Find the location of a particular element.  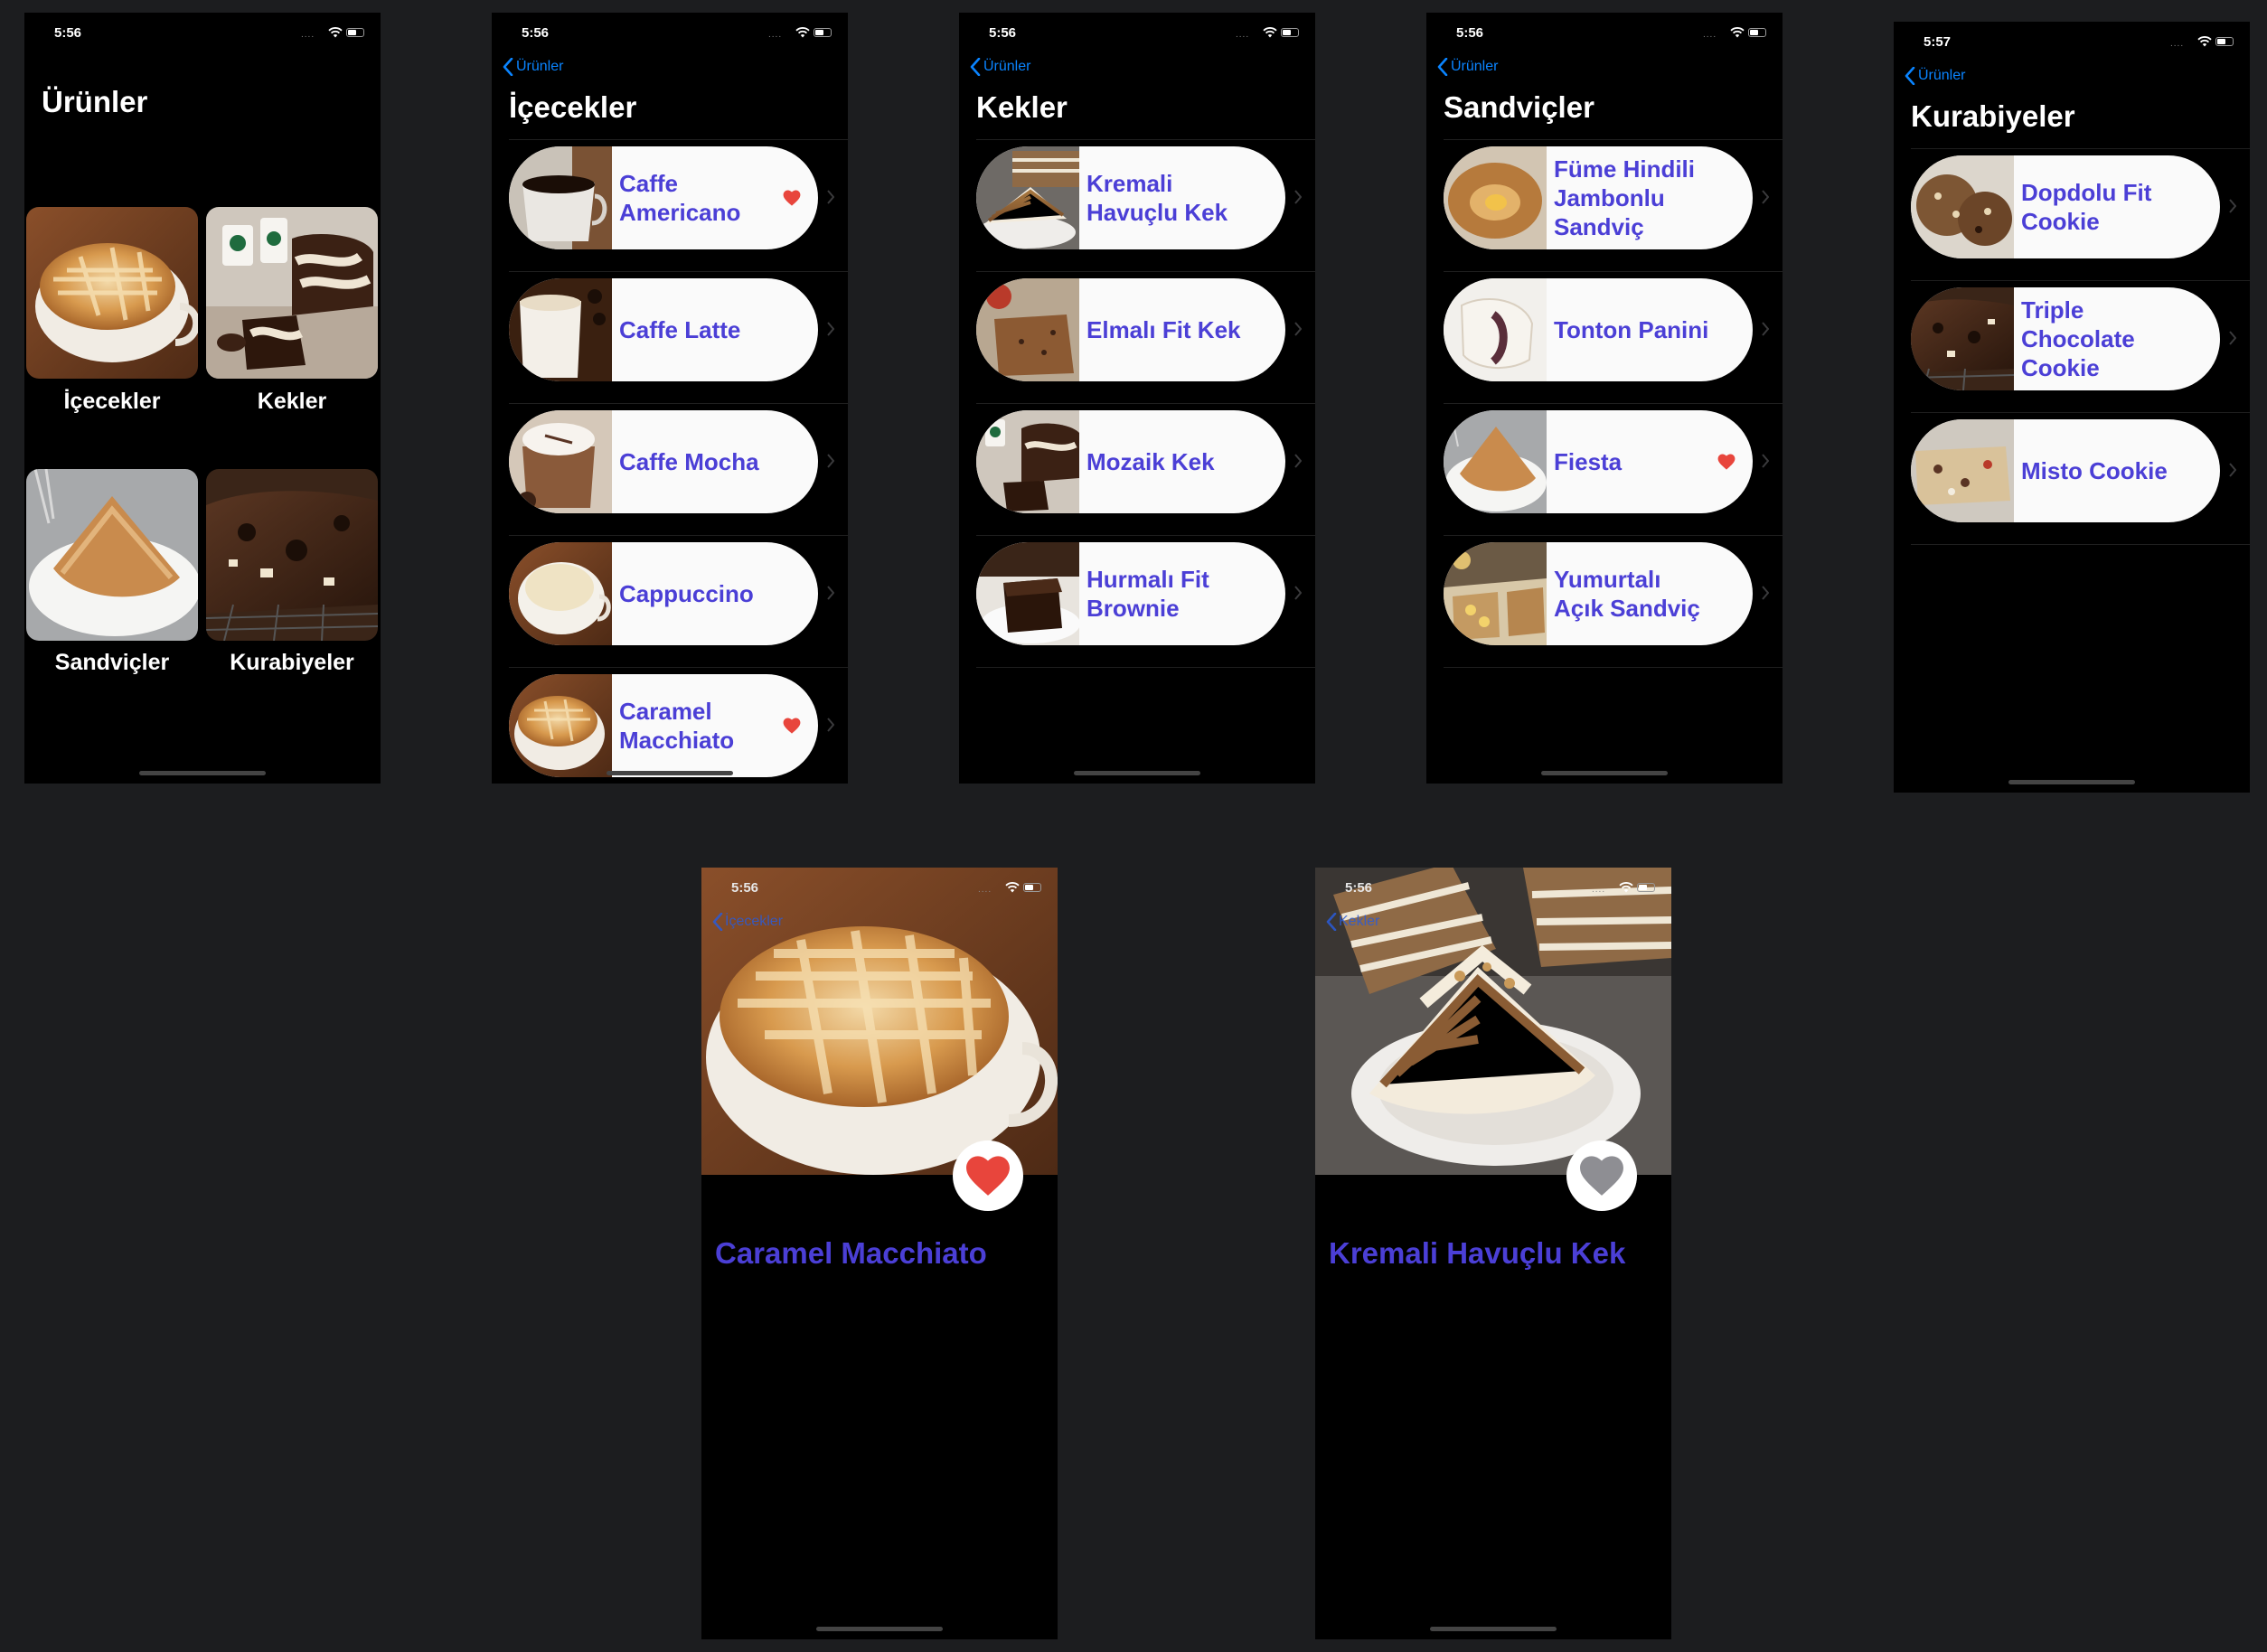

list-item-card: Fiesta is located at coordinates (1599, 461).